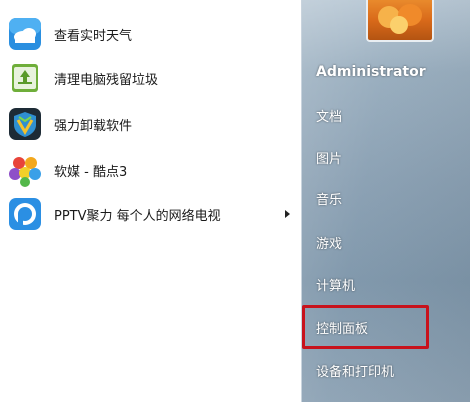 This screenshot has height=402, width=470. Describe the element at coordinates (93, 126) in the screenshot. I see `program-label: 强力卸载软件` at that location.